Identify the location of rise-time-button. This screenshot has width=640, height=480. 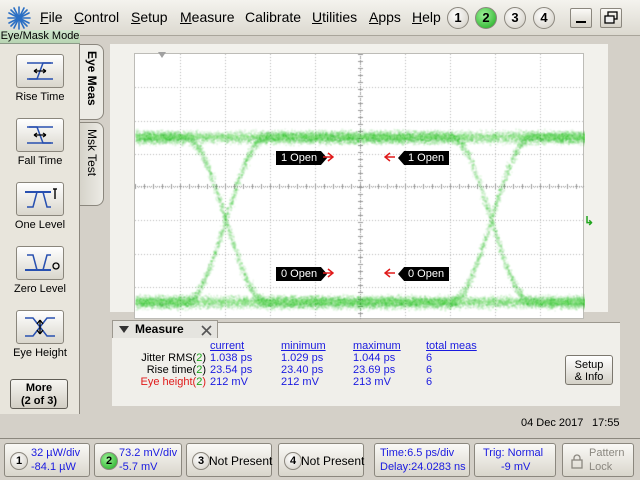
(40, 71).